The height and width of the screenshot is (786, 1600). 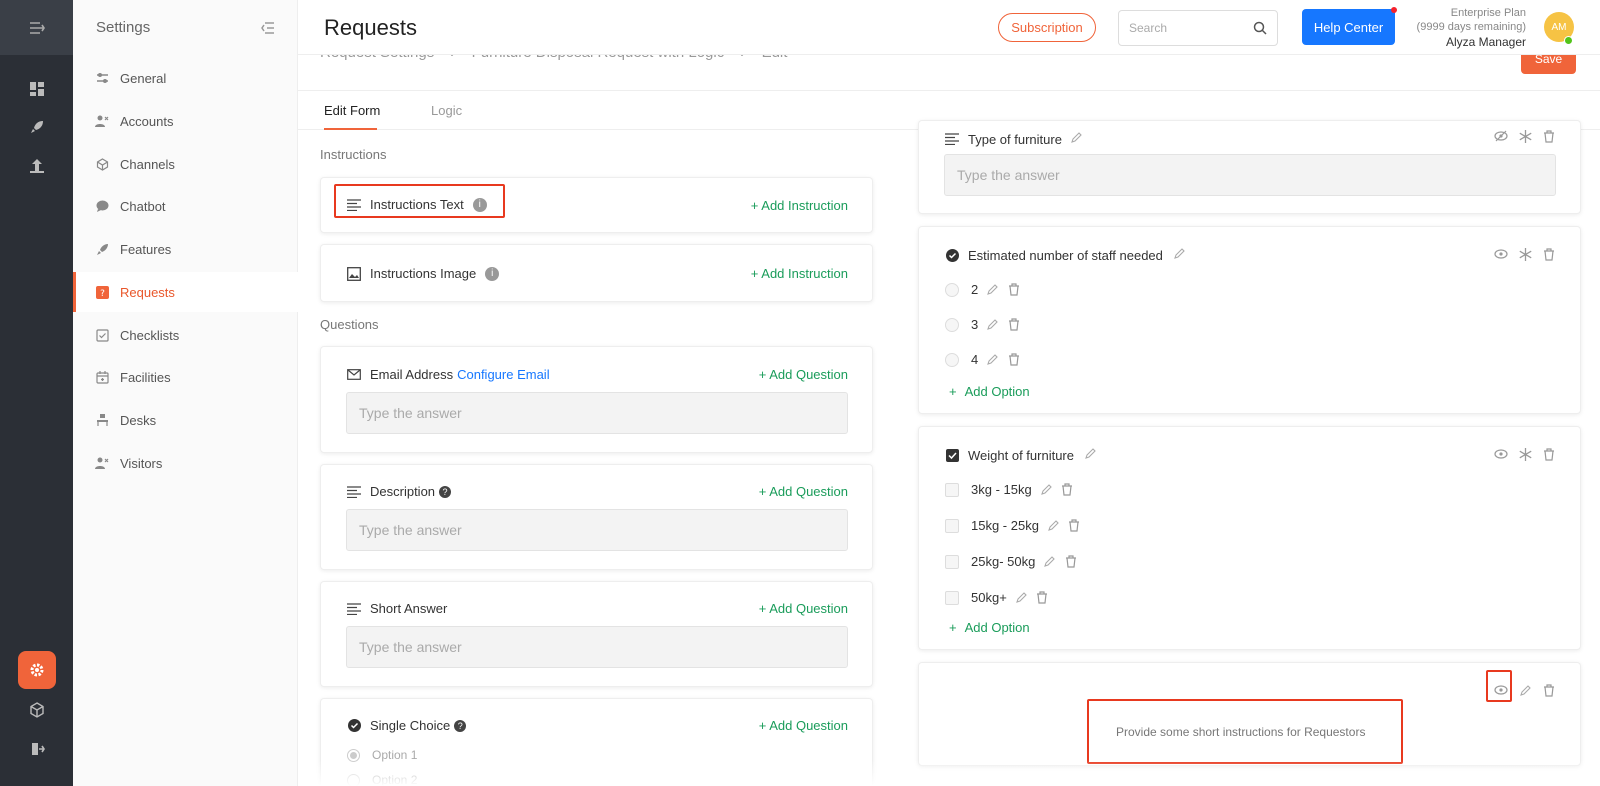 What do you see at coordinates (185, 292) in the screenshot?
I see `sidebar-item-requests: ? Requests` at bounding box center [185, 292].